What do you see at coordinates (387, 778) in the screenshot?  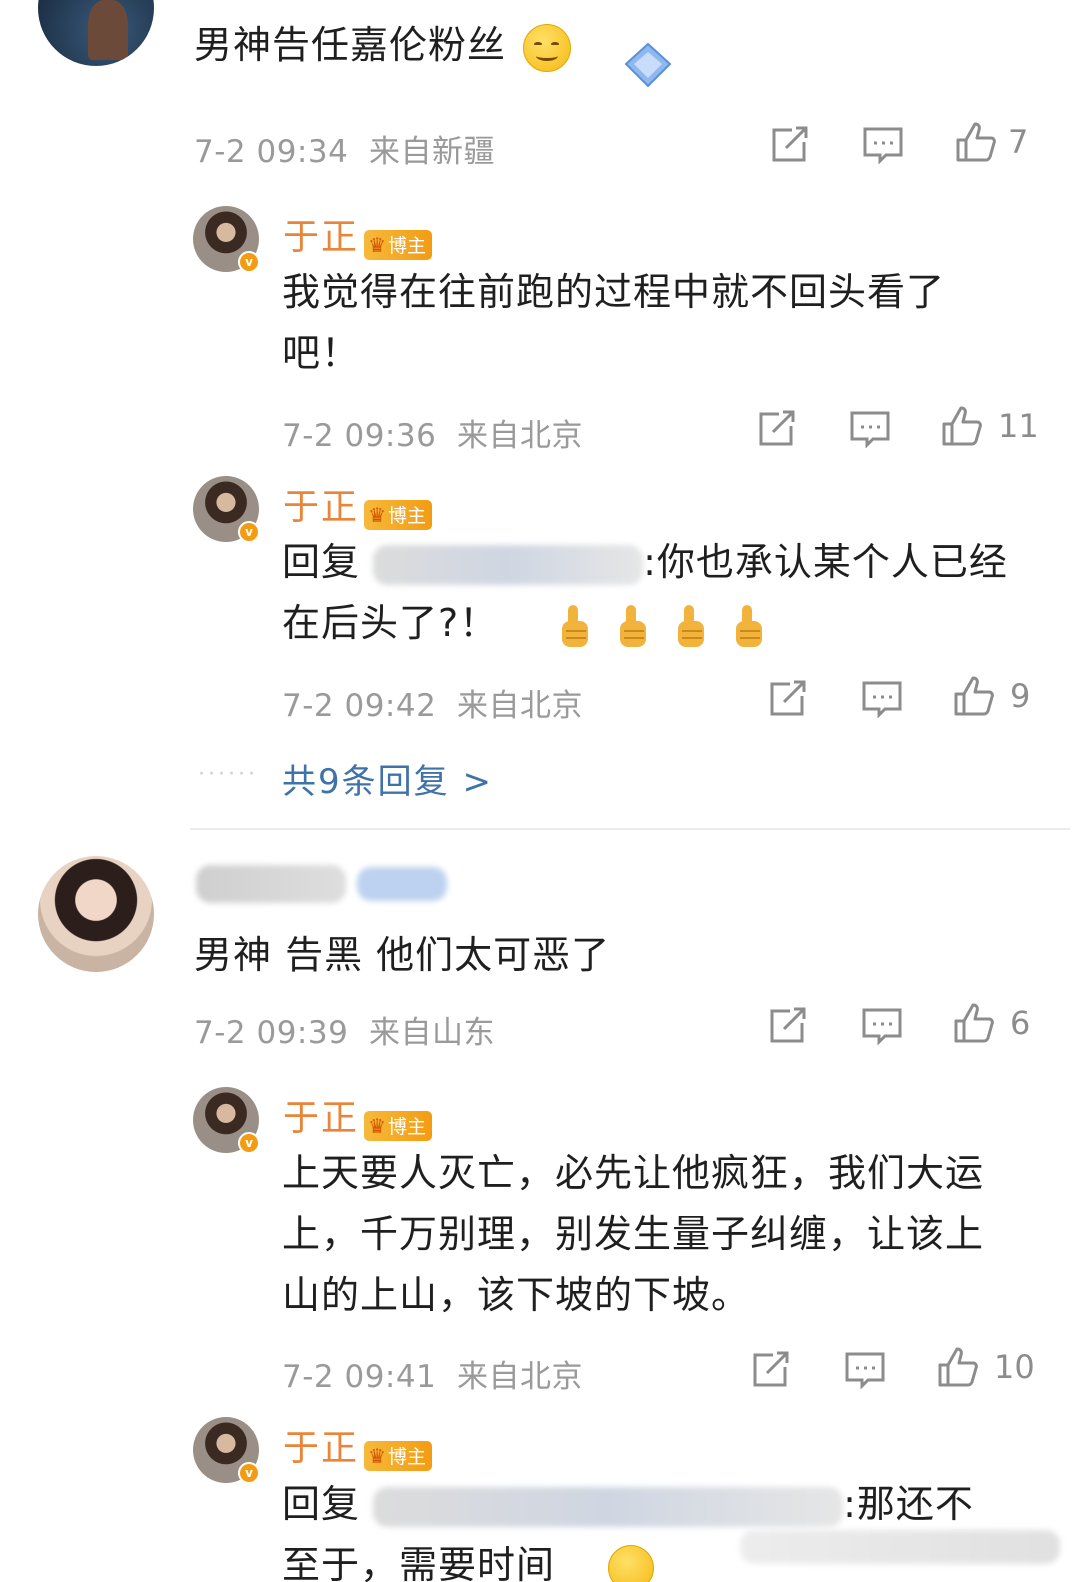 I see `more-replies-link: 共9条回复 >` at bounding box center [387, 778].